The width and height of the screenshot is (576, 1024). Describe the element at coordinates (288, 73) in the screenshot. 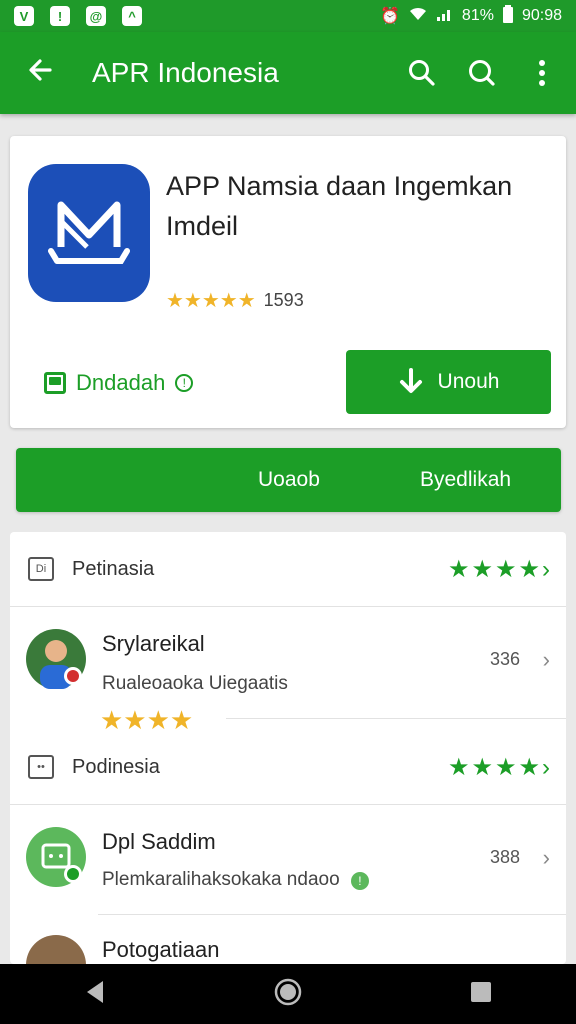

I see `app-bar: APR Indonesia` at that location.